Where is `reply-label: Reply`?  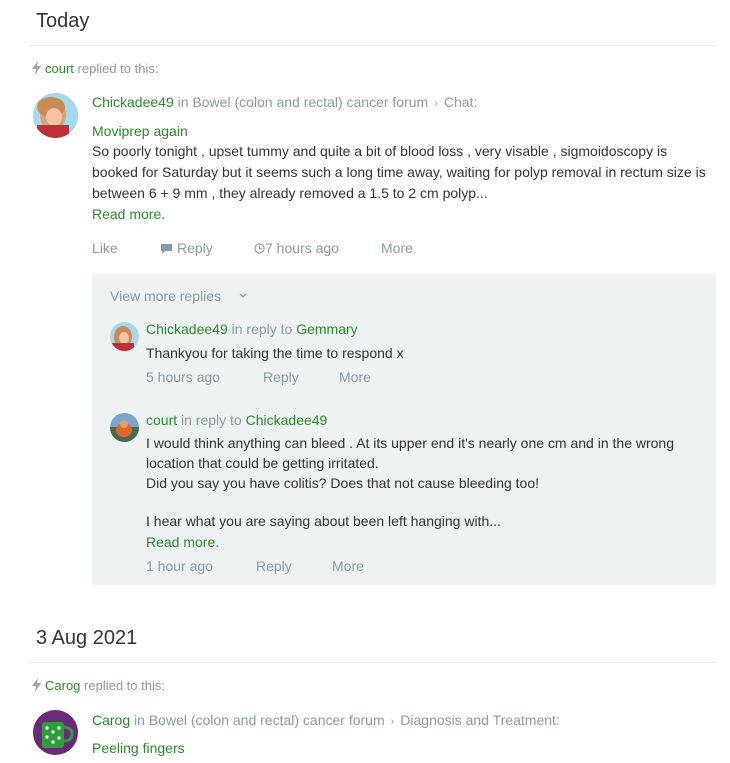 reply-label: Reply is located at coordinates (195, 248).